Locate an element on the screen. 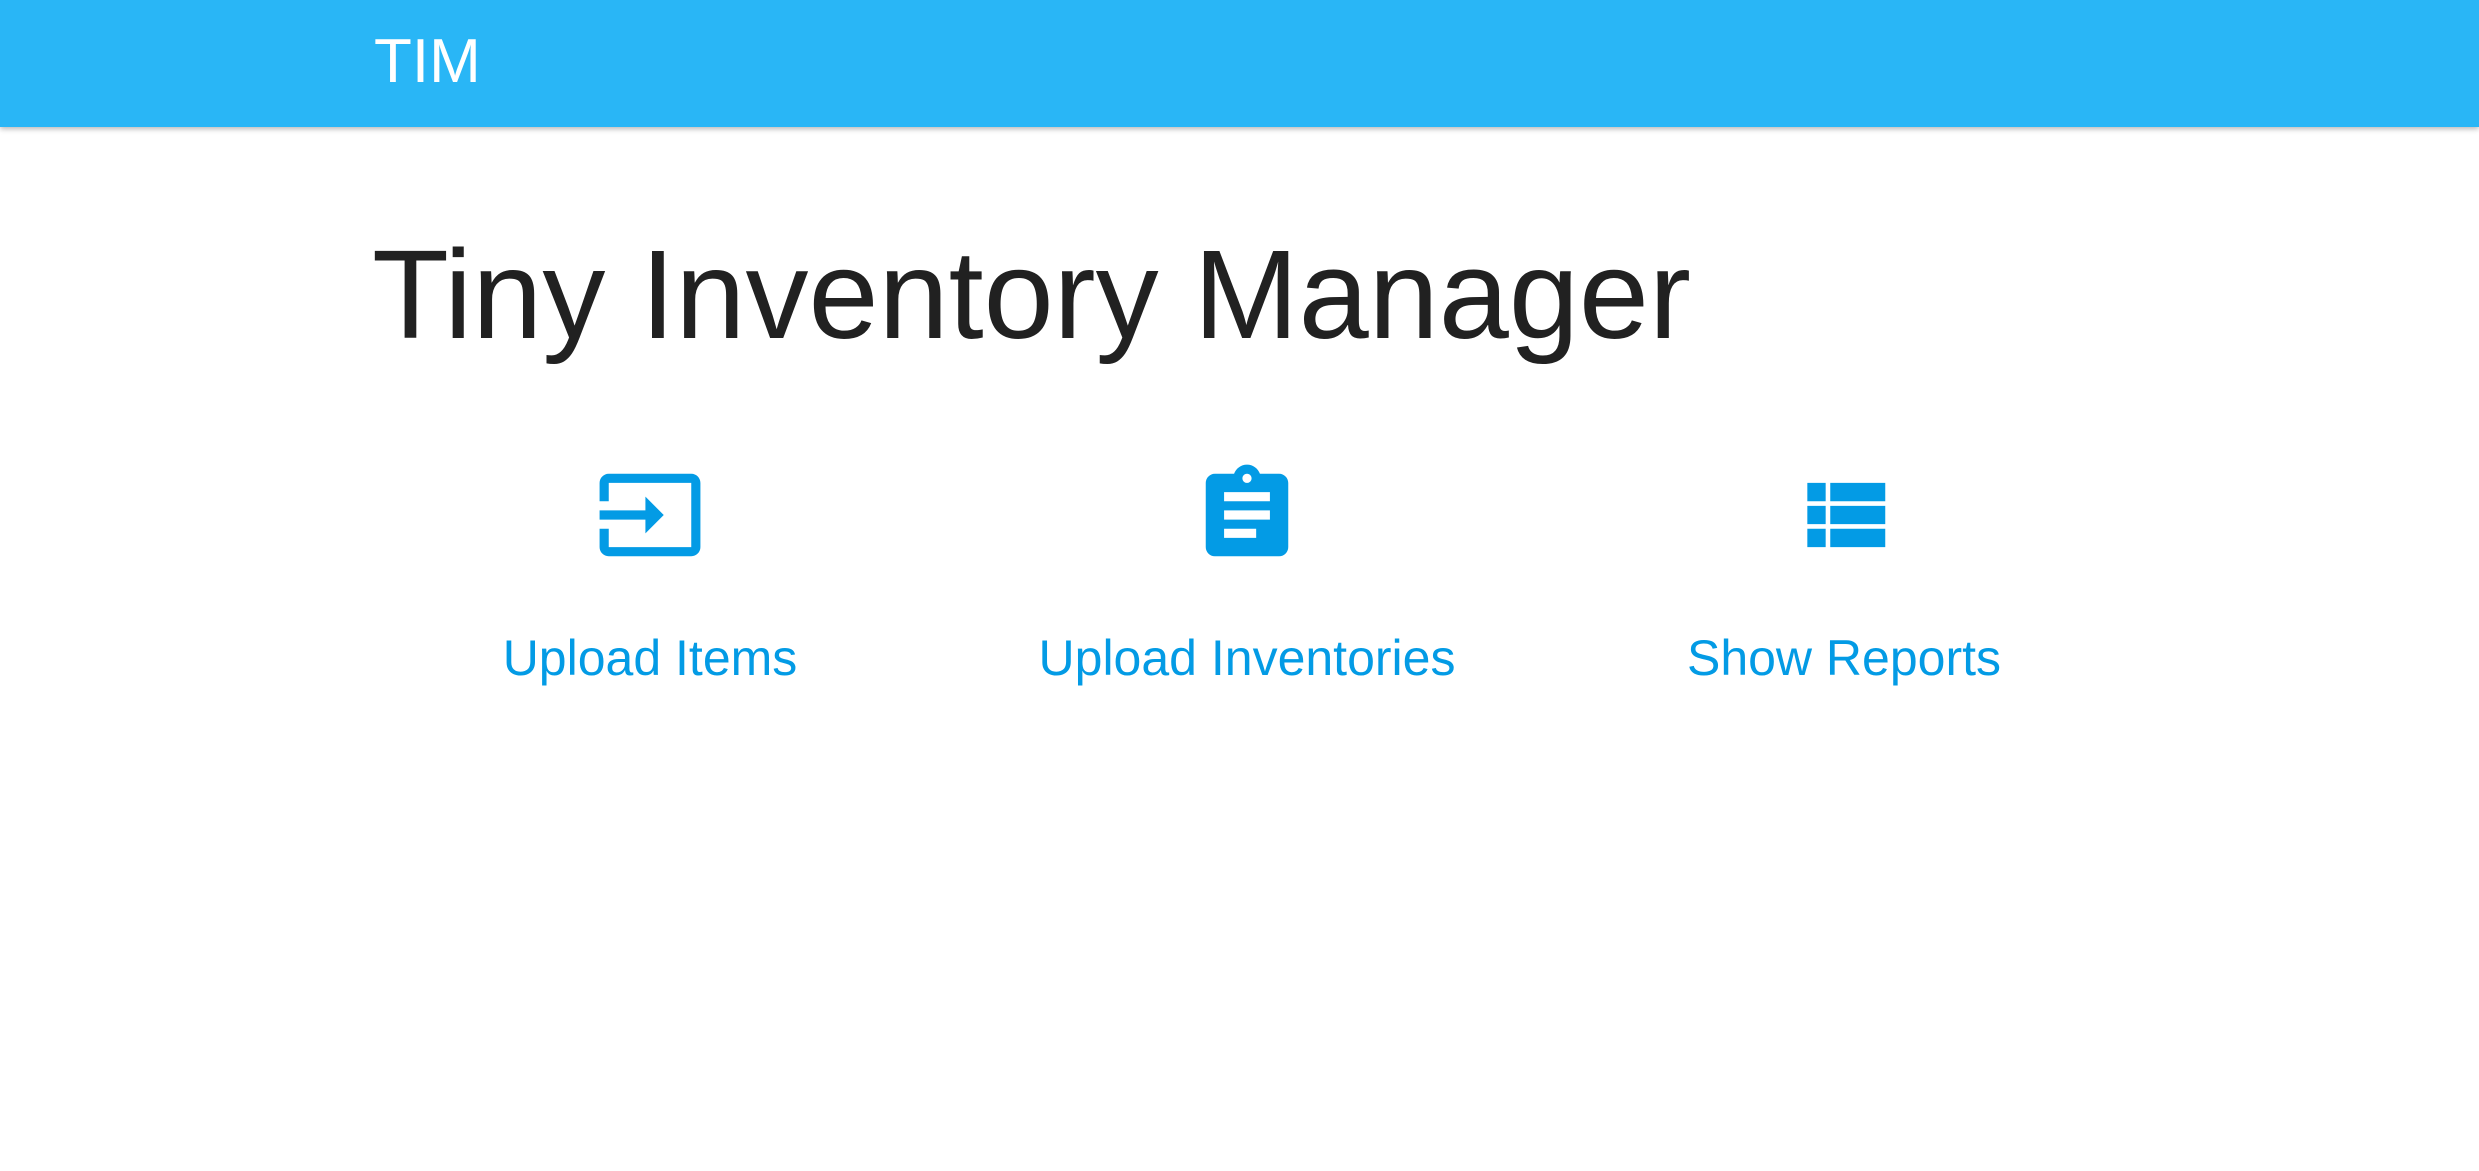  app-bar: TIM is located at coordinates (1239, 63).